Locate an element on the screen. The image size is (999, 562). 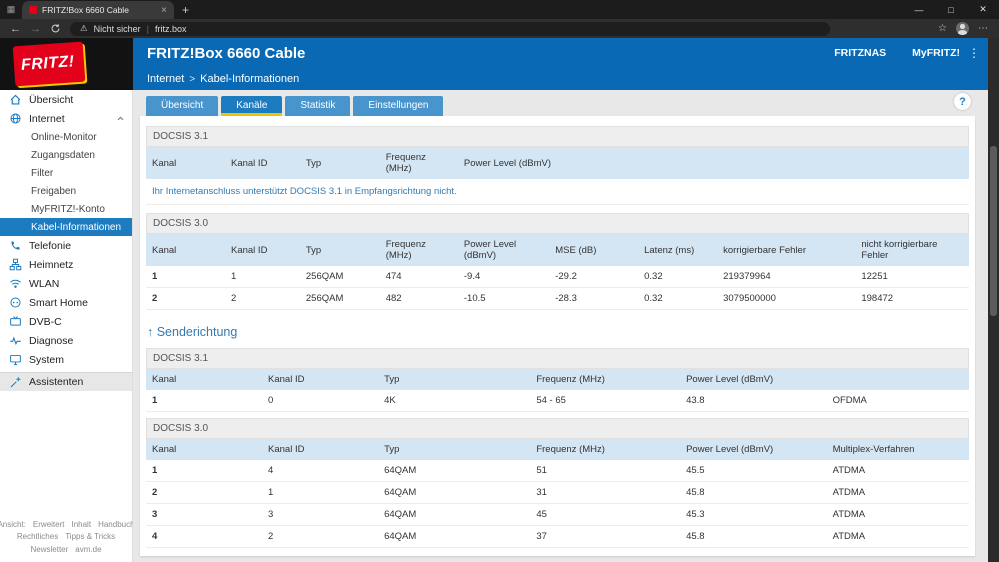
help-icon: ? is located at coordinates (962, 101).